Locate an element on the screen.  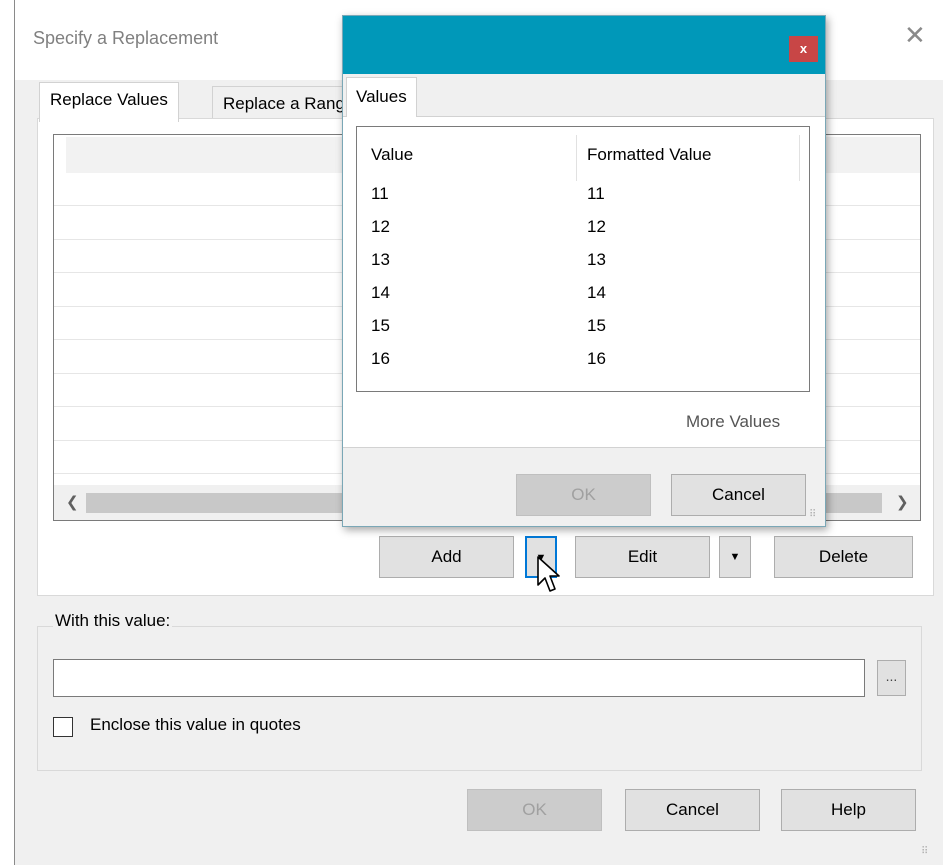
arrow-right-icon: ❯ is located at coordinates (902, 502).